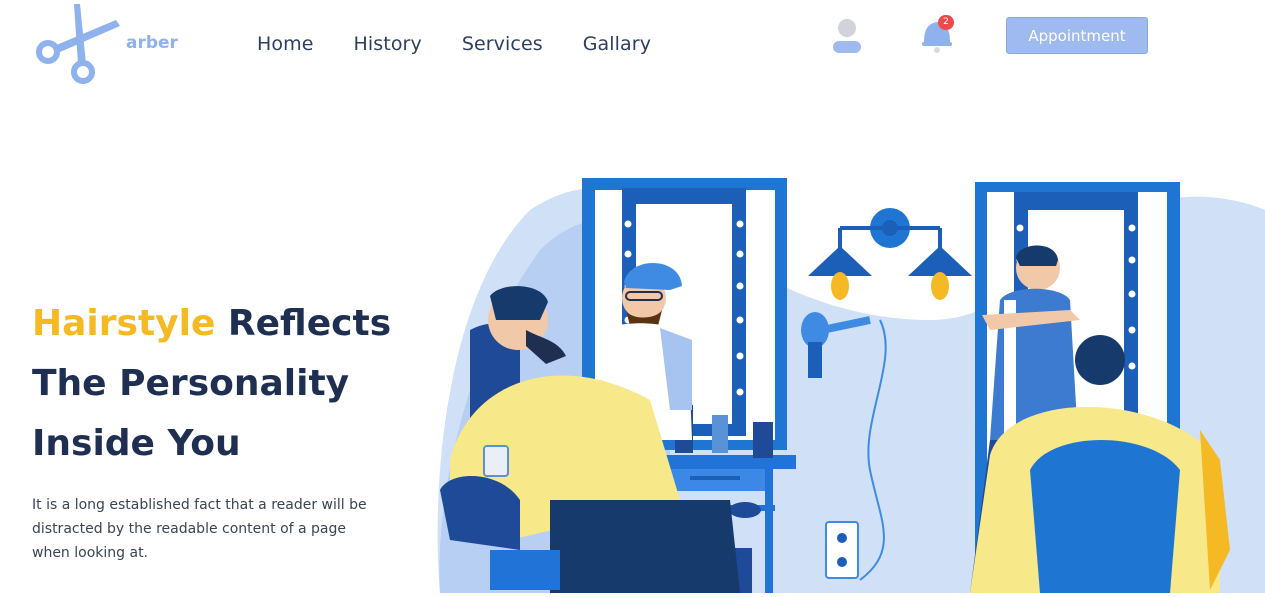 This screenshot has height=597, width=1265. Describe the element at coordinates (303, 323) in the screenshot. I see `hero-title-rest: Reflects` at that location.